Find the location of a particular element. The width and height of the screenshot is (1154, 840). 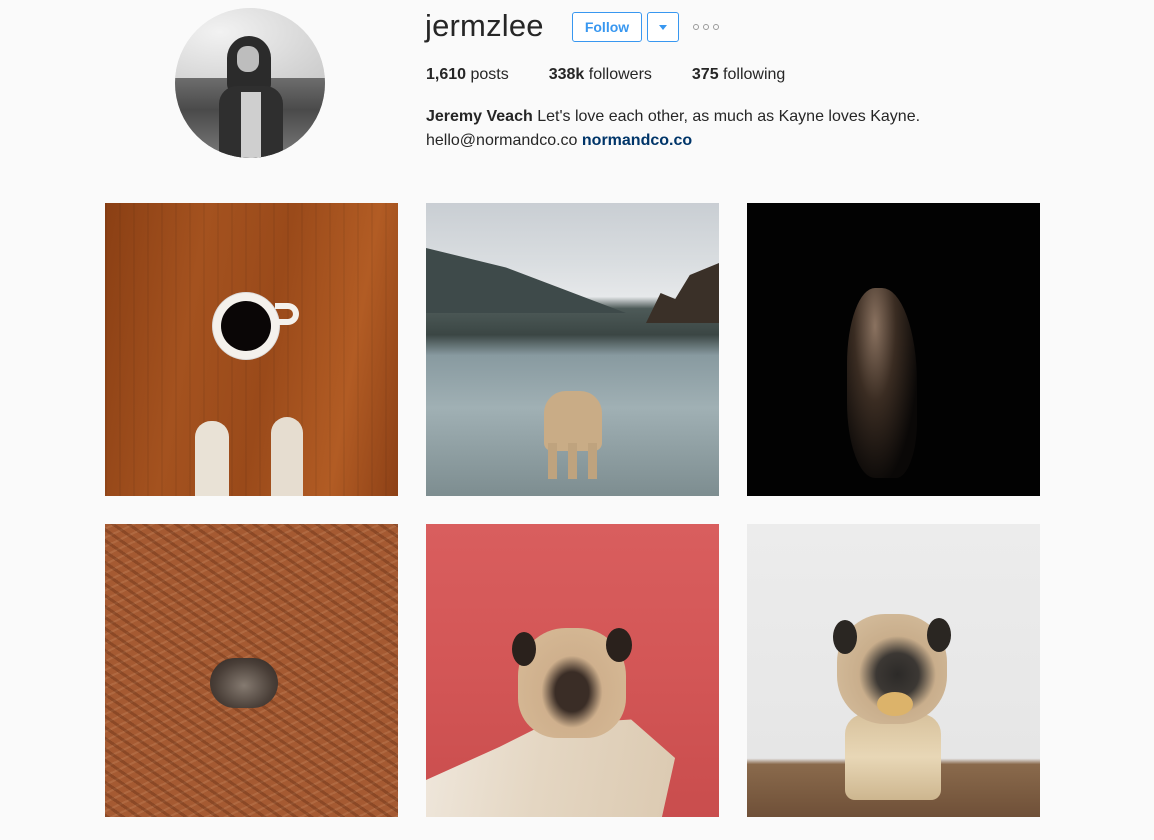

mountain is located at coordinates (526, 280).